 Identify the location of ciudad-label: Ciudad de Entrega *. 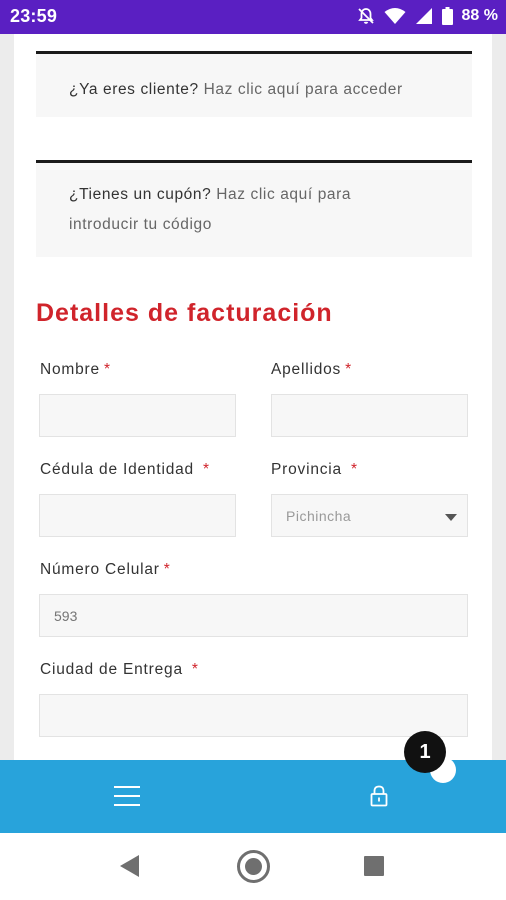
(119, 669).